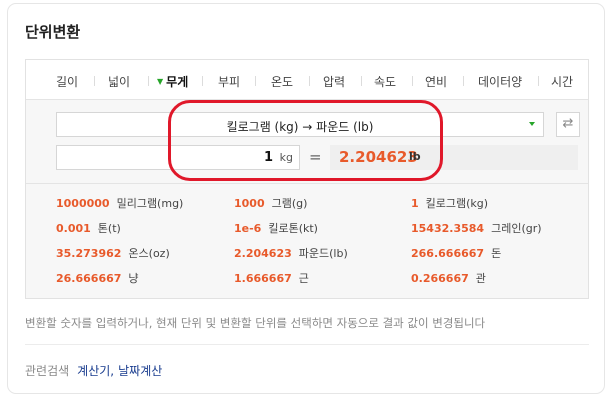  I want to click on highlight-annotation, so click(305, 140).